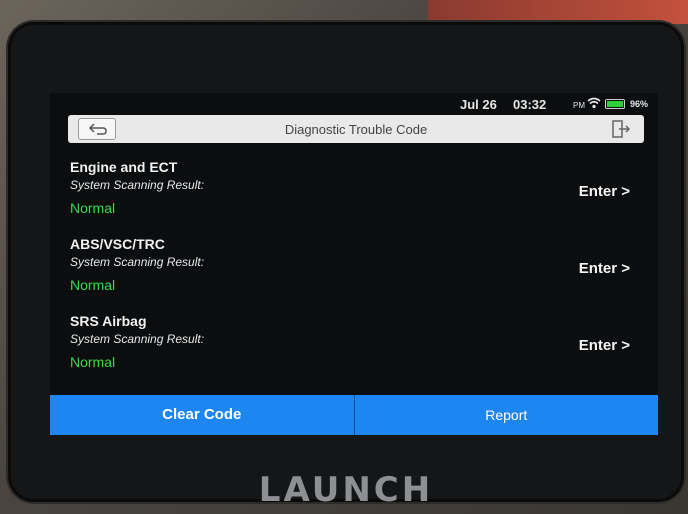 The height and width of the screenshot is (514, 688). Describe the element at coordinates (558, 12) in the screenshot. I see `background-object` at that location.